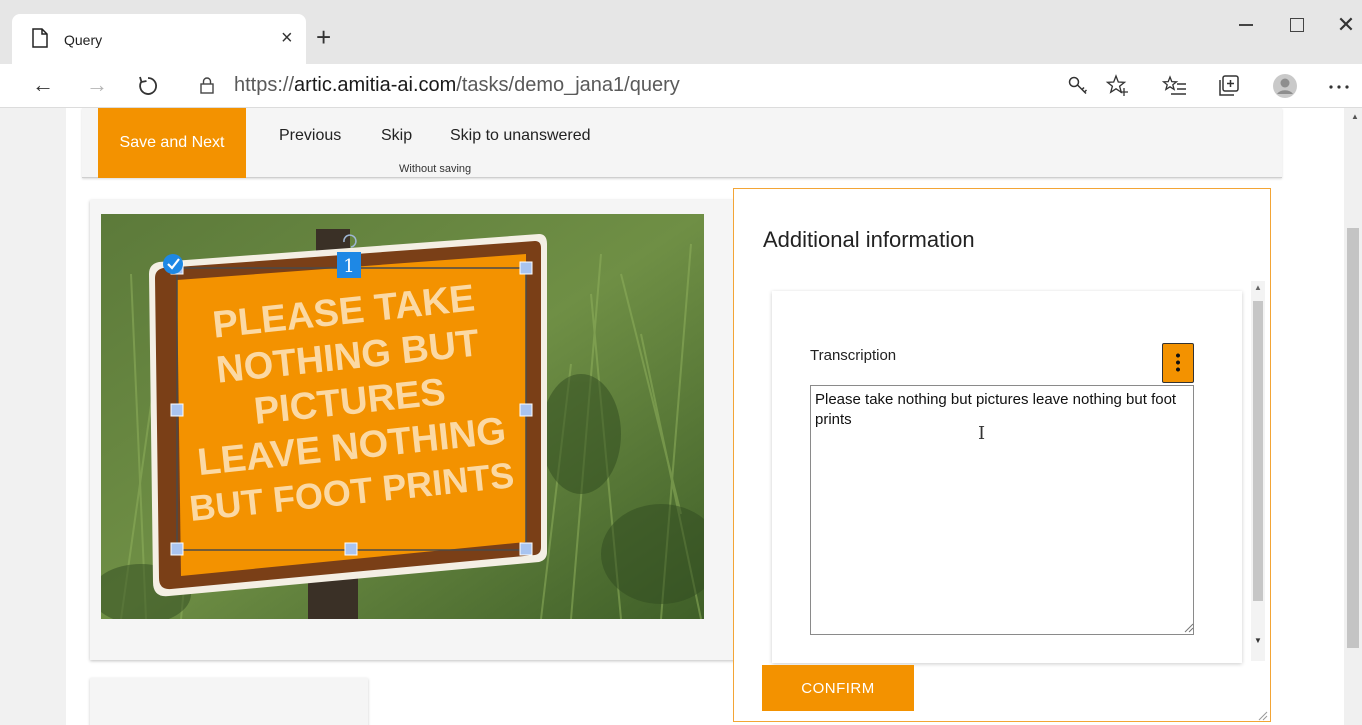 This screenshot has width=1362, height=725. I want to click on resize-grip-icon, so click(1188, 627).